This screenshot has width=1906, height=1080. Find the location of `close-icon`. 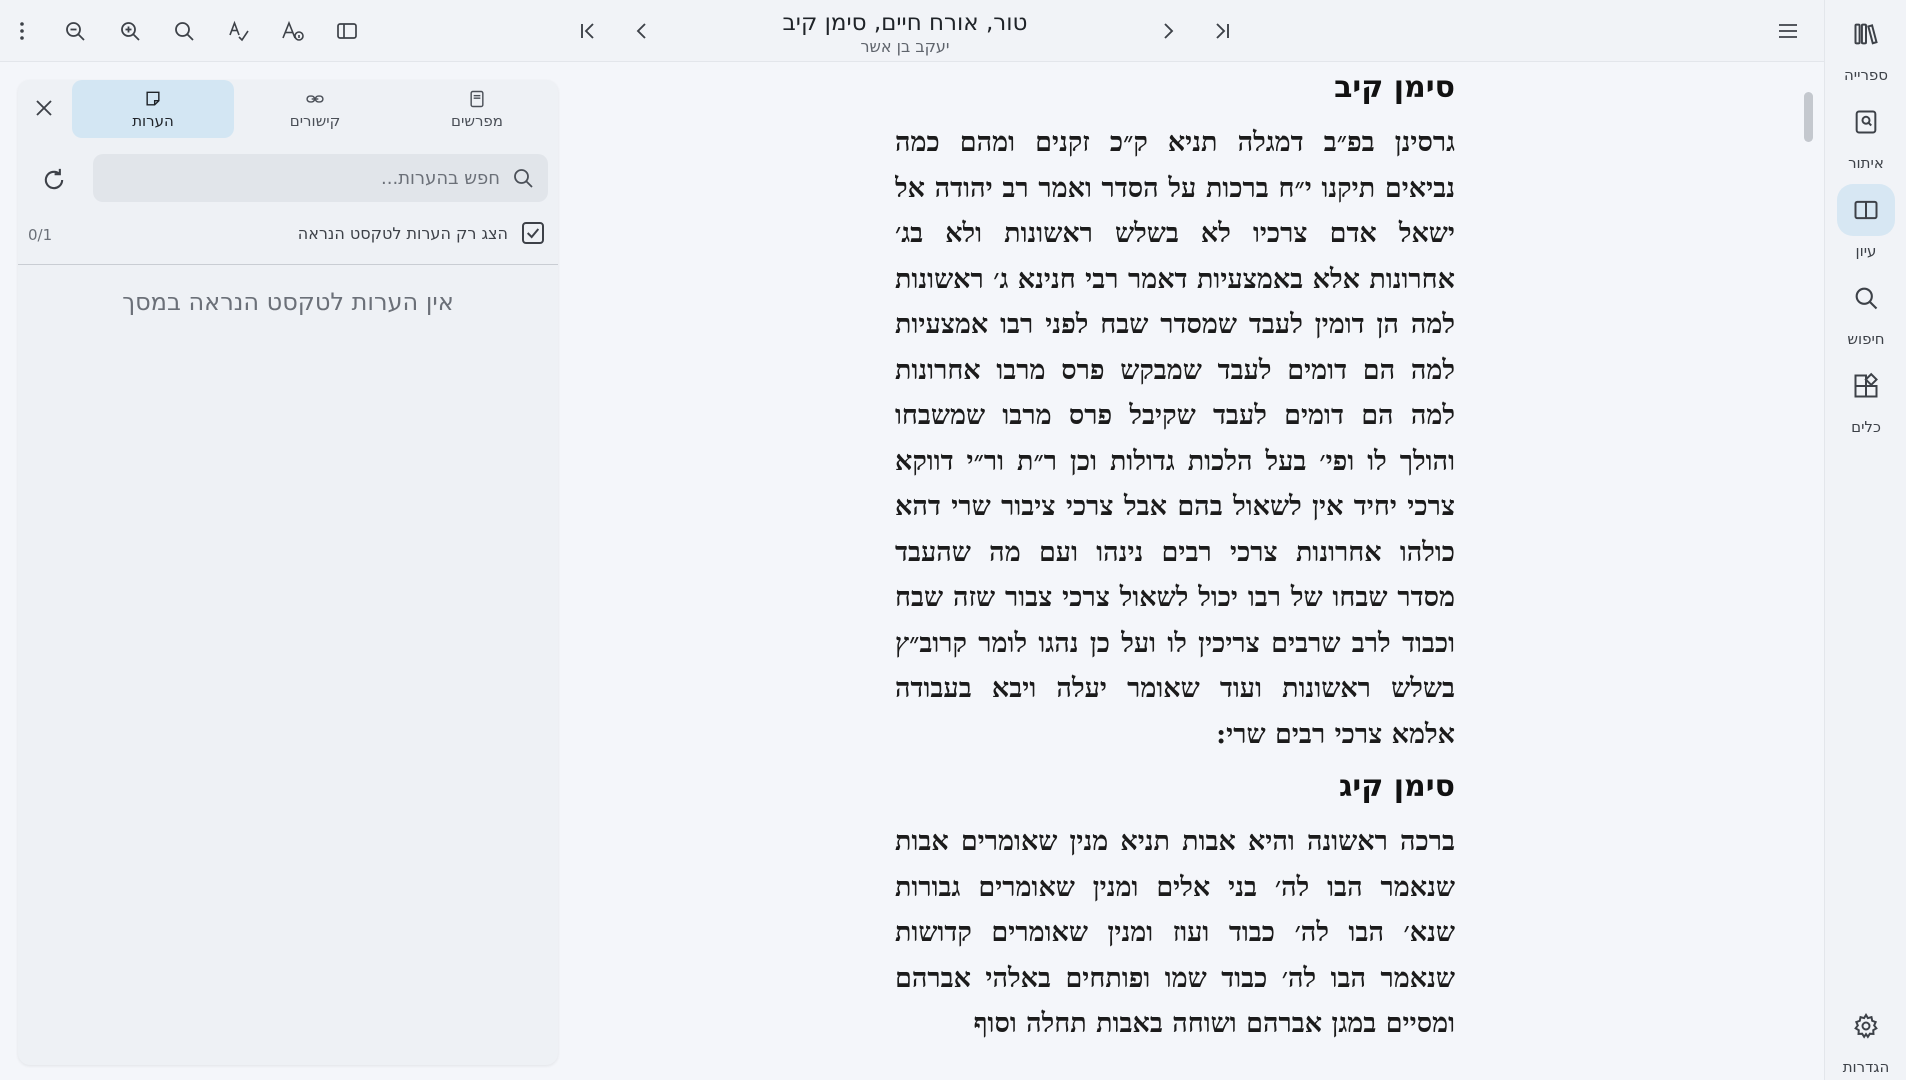

close-icon is located at coordinates (44, 108).